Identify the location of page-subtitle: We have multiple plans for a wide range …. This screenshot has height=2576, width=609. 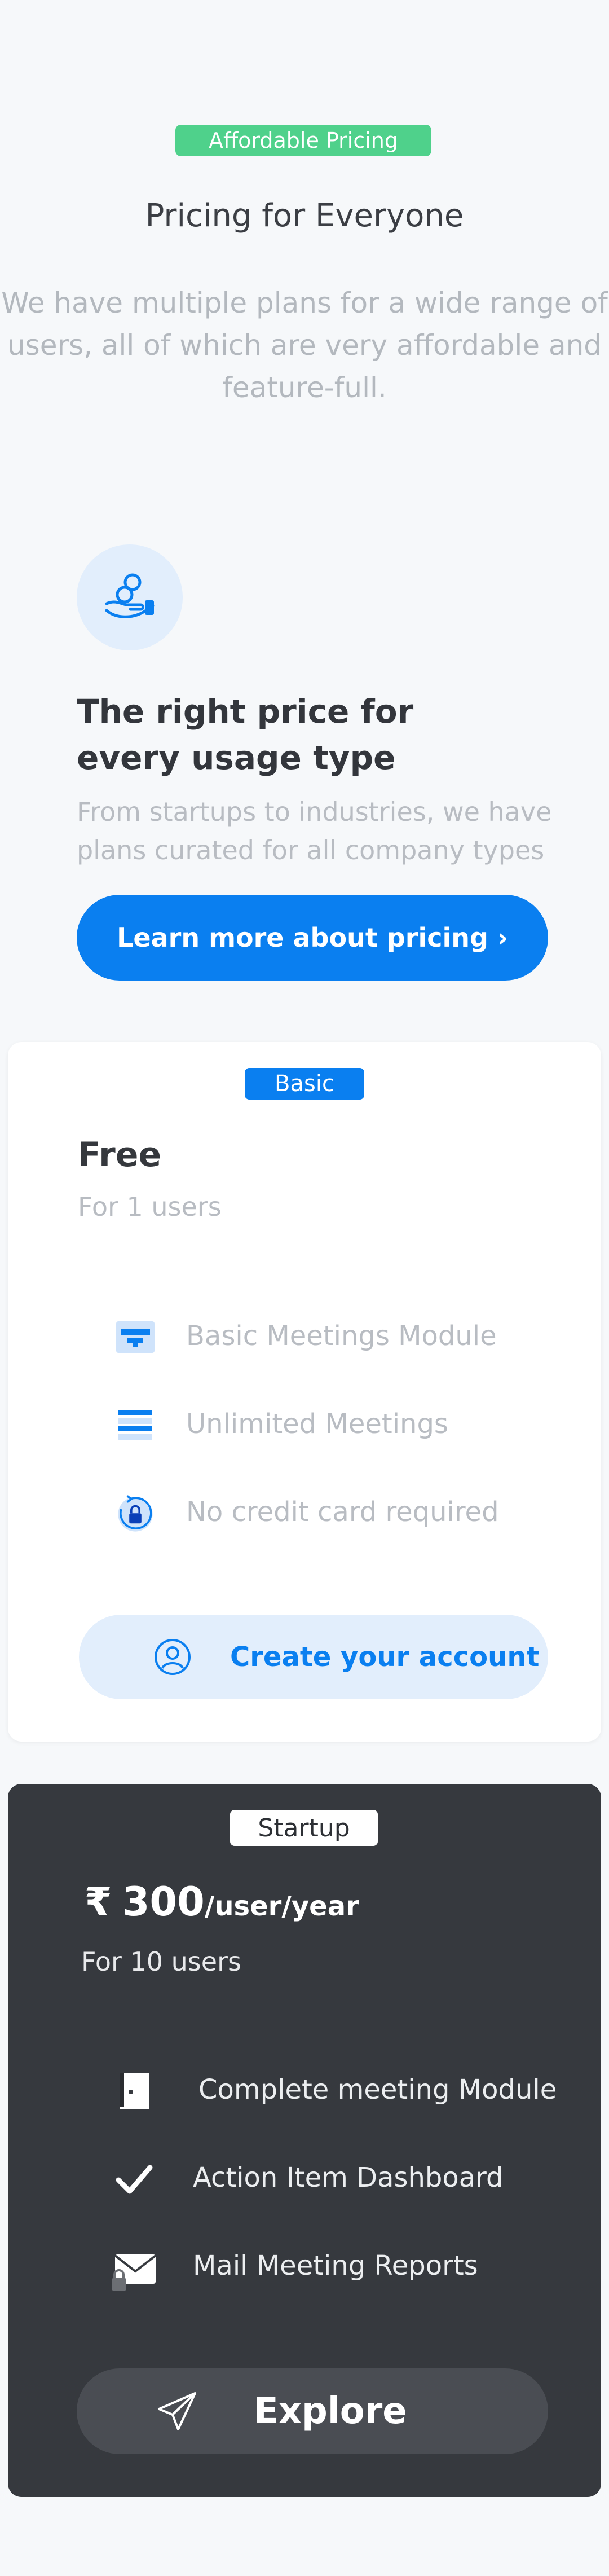
(304, 345).